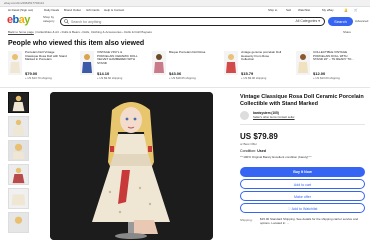 The image size is (370, 240). What do you see at coordinates (187, 52) in the screenshot?
I see `related-item-title: Bisque Porcelain Doll Rosa` at bounding box center [187, 52].